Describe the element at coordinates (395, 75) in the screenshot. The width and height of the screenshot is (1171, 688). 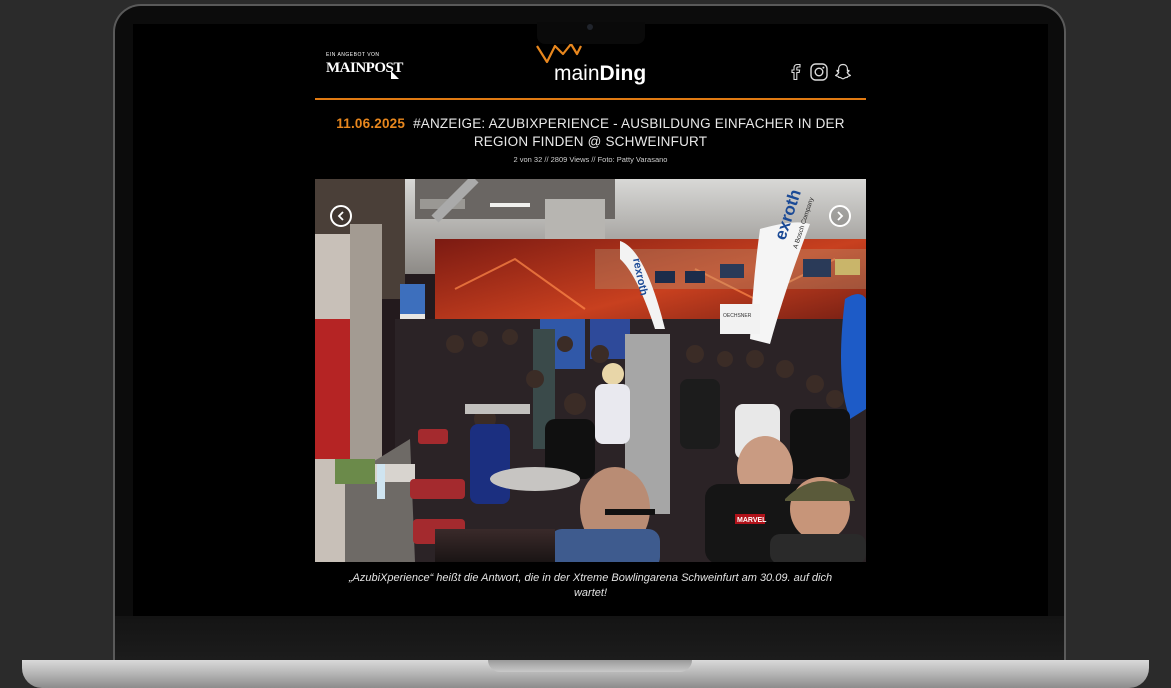
I see `mainpost-logo-mark` at that location.